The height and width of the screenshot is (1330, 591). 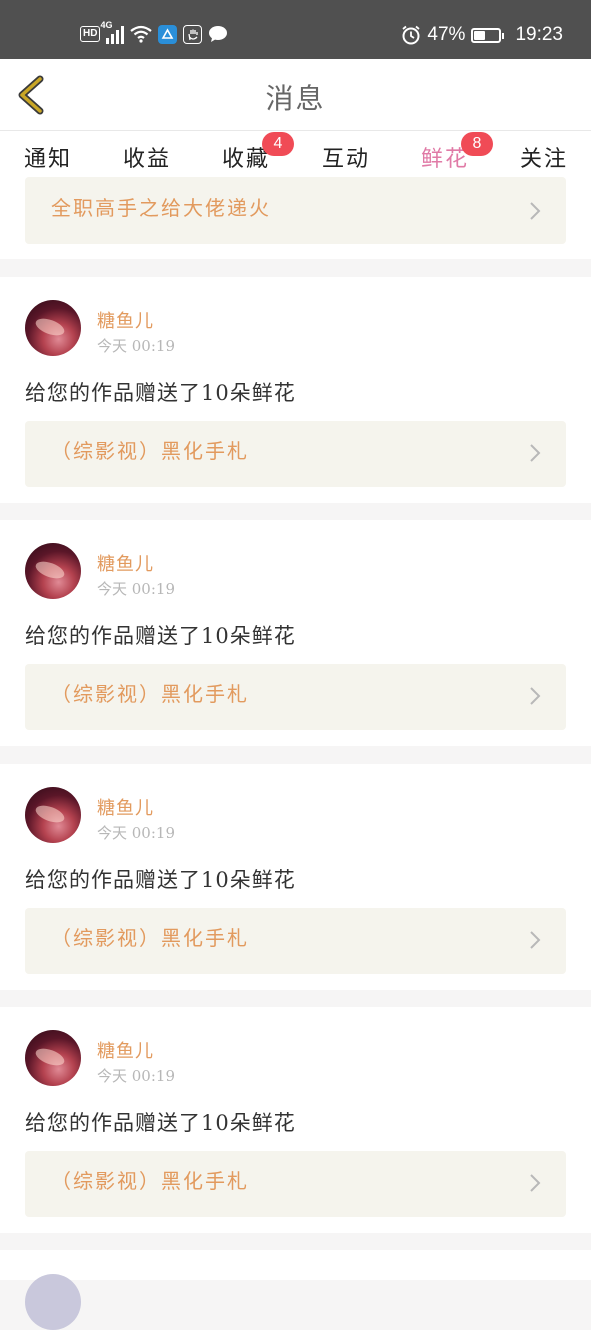 What do you see at coordinates (346, 157) in the screenshot?
I see `tab-interactions: 互动` at bounding box center [346, 157].